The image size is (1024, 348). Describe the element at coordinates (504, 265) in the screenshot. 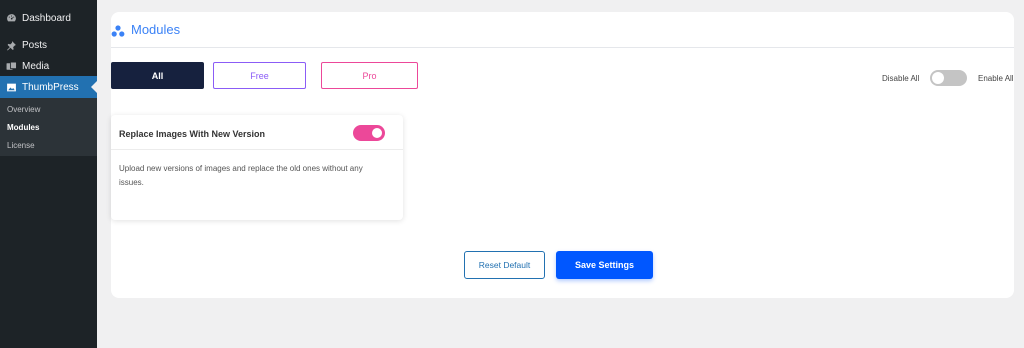

I see `reset-default-button: Reset Default` at that location.